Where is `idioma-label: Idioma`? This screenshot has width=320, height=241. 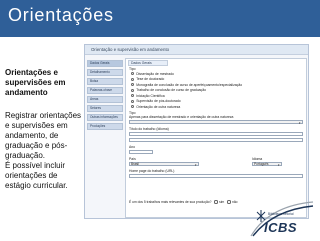
idioma-label: Idioma is located at coordinates (257, 159).